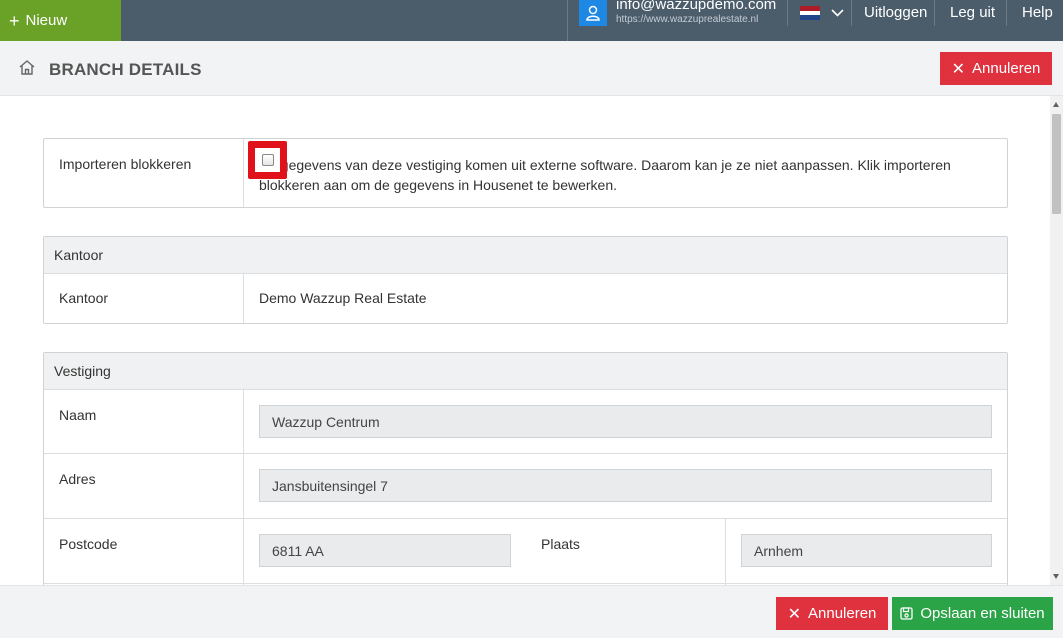 The height and width of the screenshot is (638, 1063). What do you see at coordinates (27, 67) in the screenshot?
I see `home-icon` at bounding box center [27, 67].